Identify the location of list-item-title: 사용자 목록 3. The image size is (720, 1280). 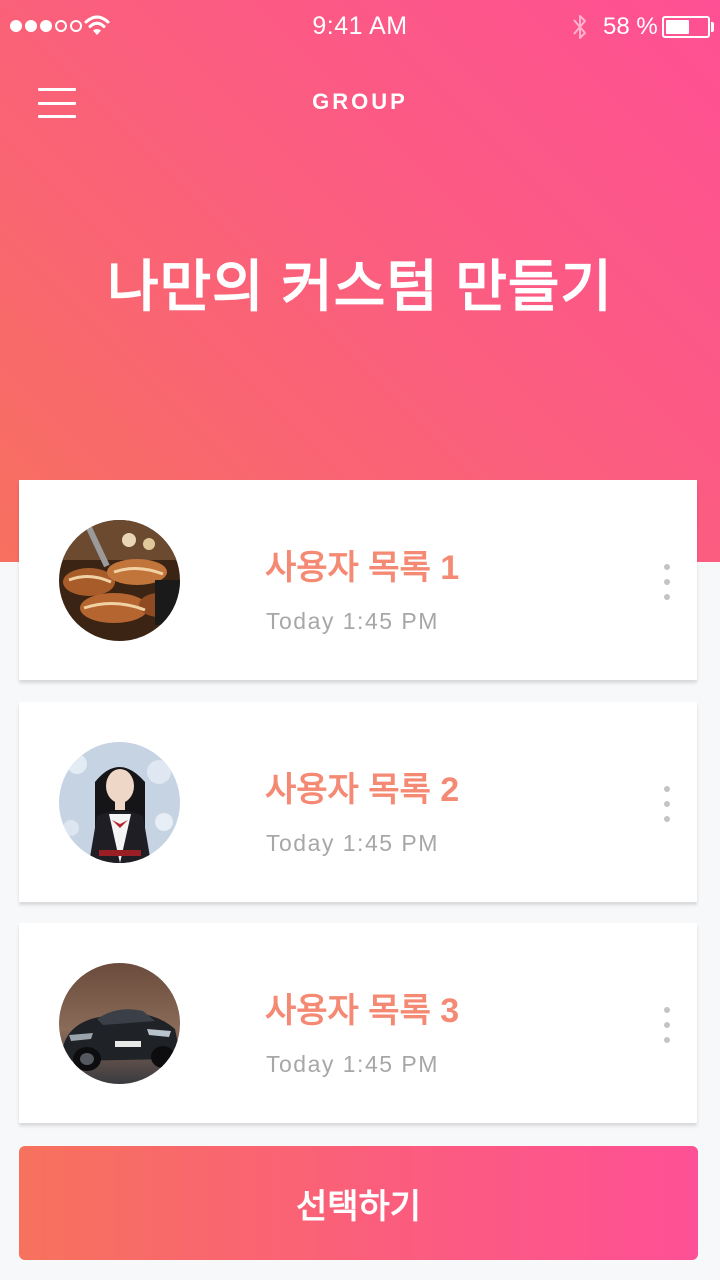
(362, 1011).